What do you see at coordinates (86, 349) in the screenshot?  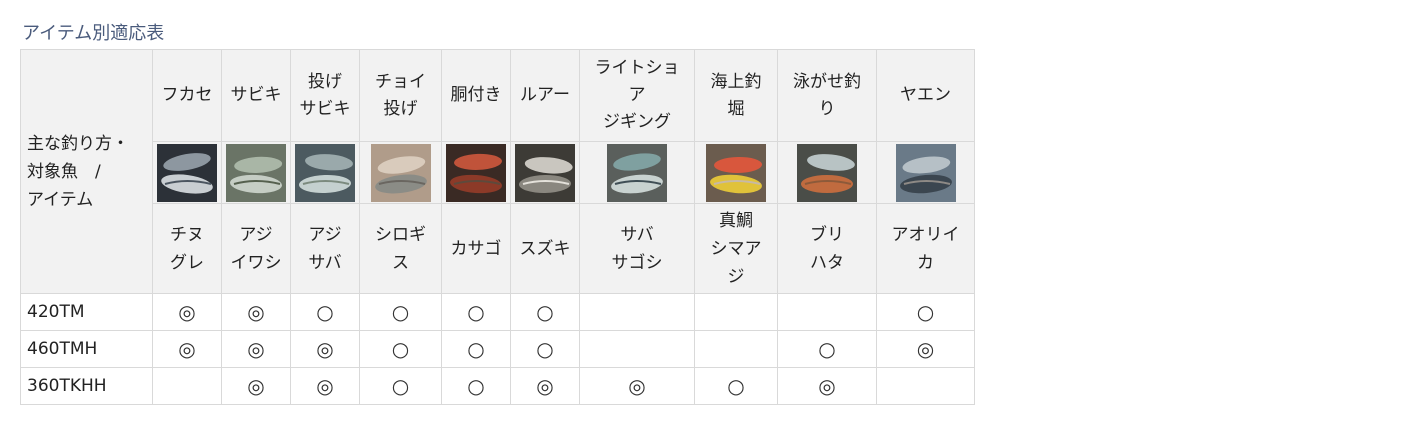 I see `item-name: 460TMH` at bounding box center [86, 349].